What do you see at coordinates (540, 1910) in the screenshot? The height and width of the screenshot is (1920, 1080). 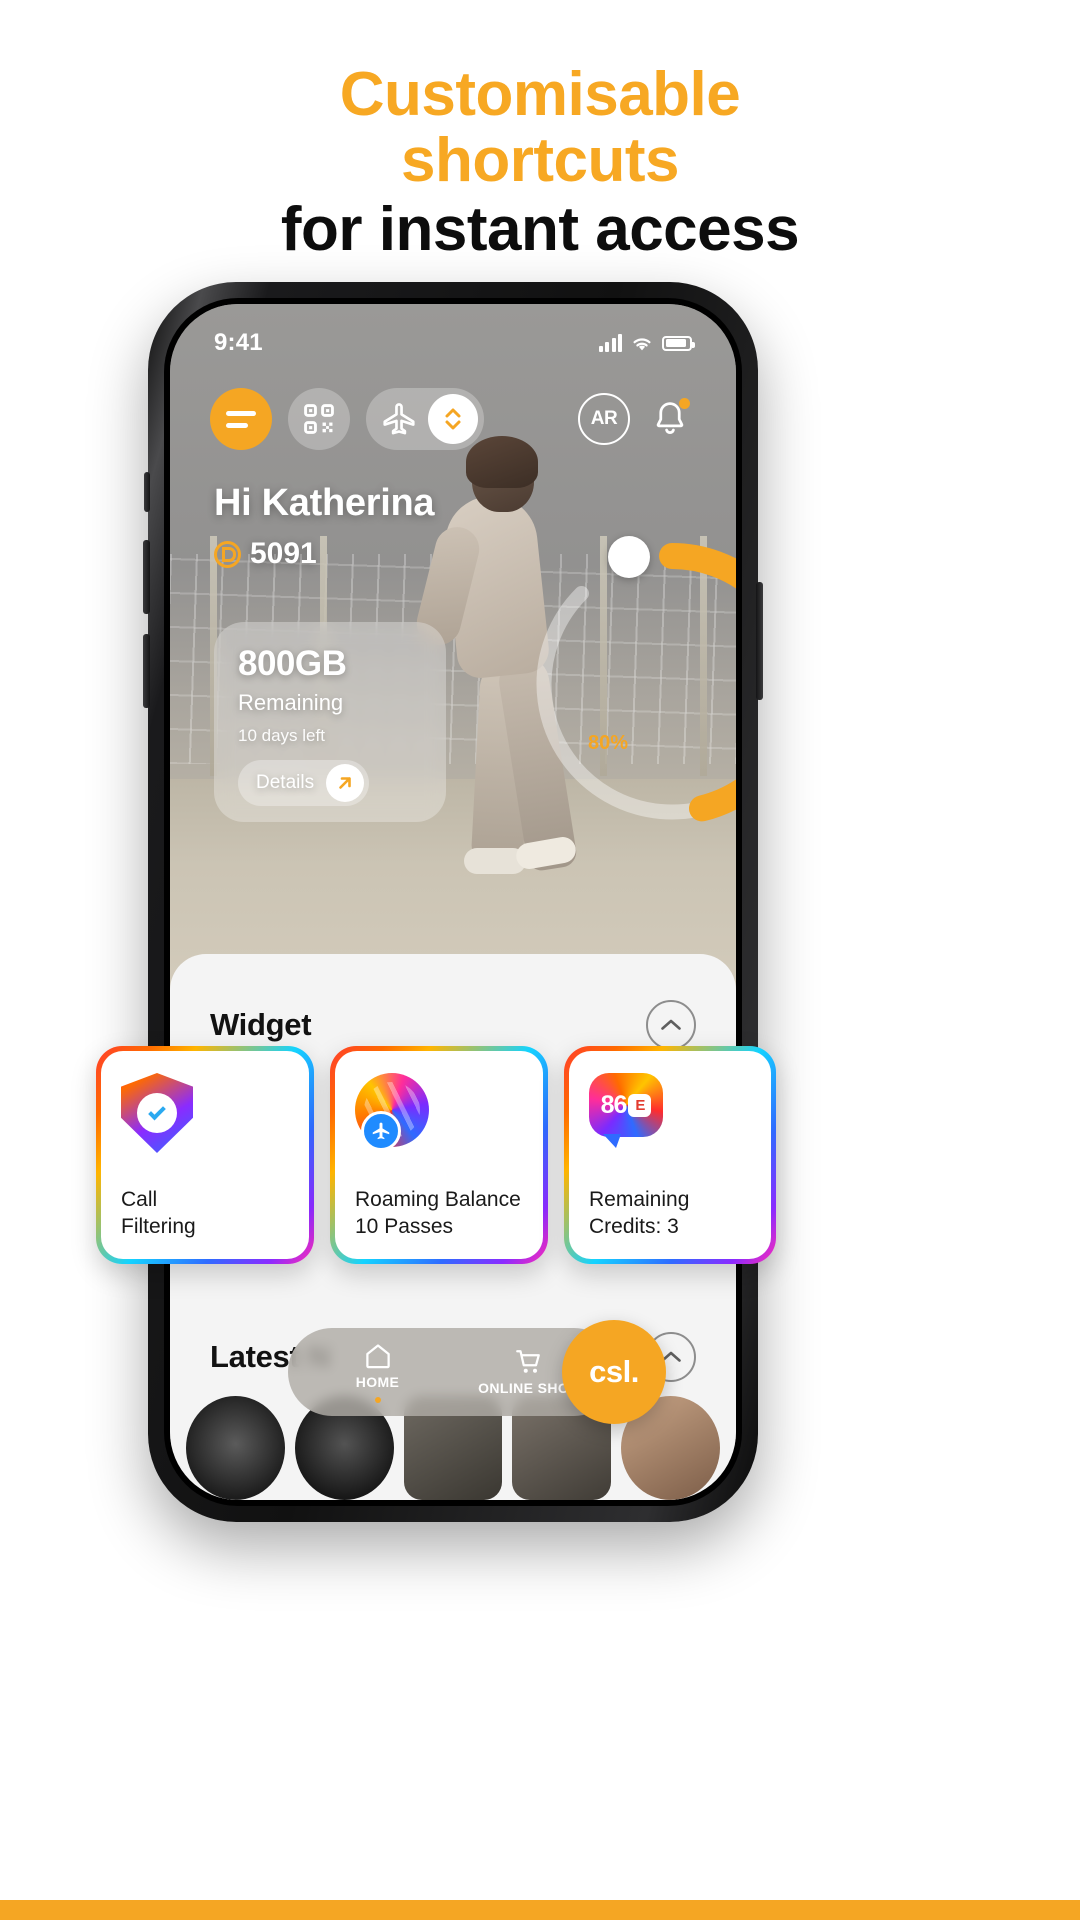 I see `footer-accent-bar` at bounding box center [540, 1910].